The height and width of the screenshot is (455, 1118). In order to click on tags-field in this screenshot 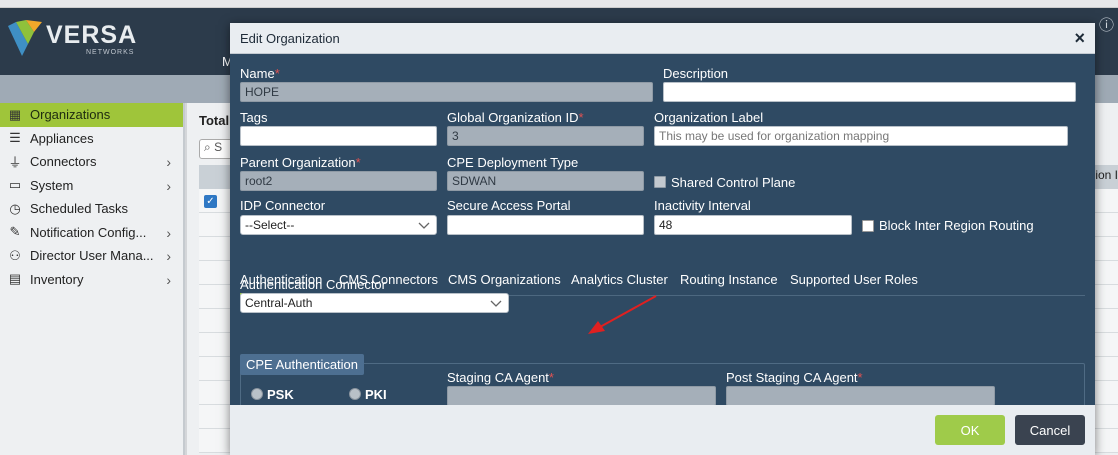, I will do `click(338, 136)`.